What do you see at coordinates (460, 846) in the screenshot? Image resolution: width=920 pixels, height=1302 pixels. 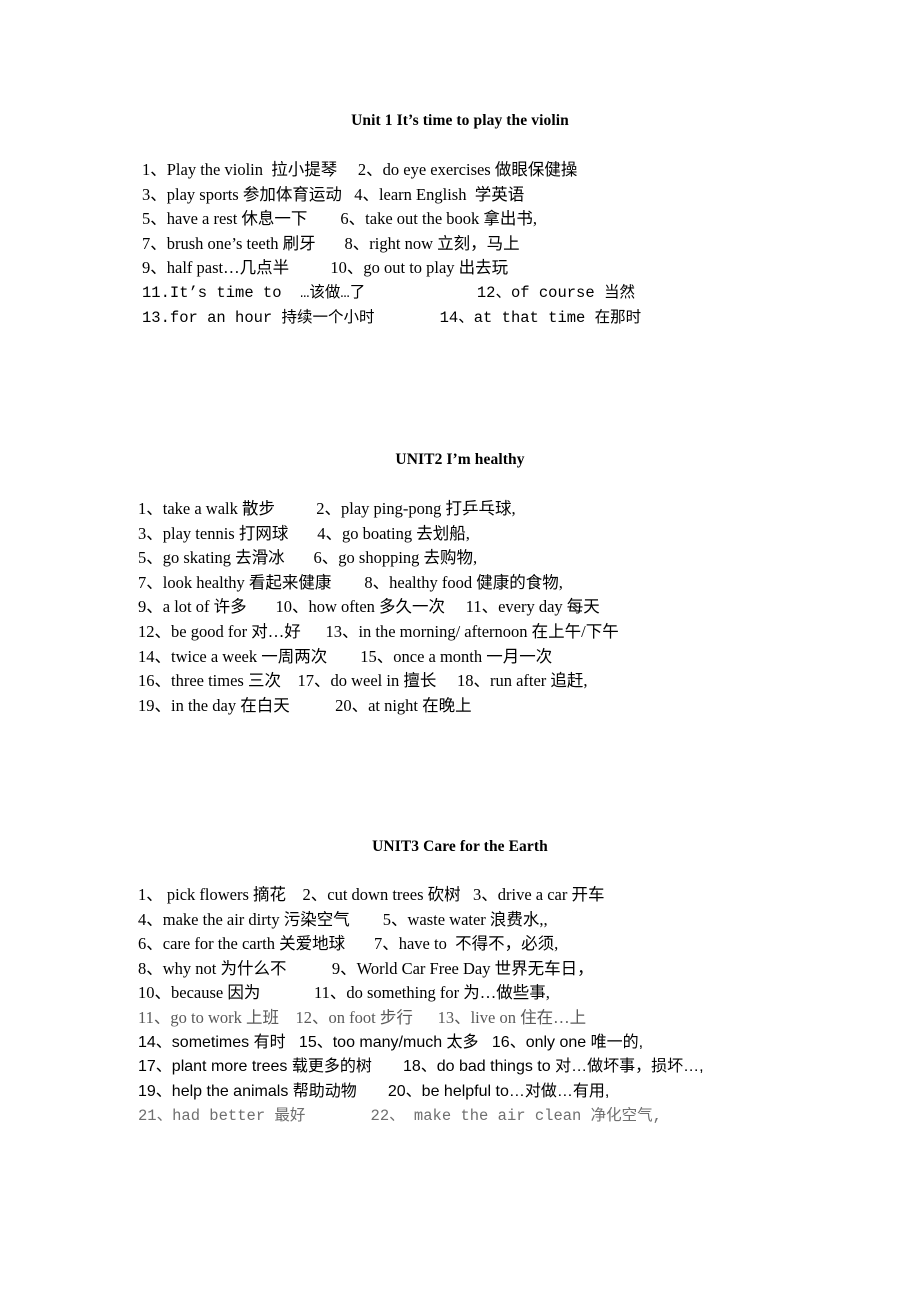 I see `unit-3-heading: UNIT3 Care for the Earth` at bounding box center [460, 846].